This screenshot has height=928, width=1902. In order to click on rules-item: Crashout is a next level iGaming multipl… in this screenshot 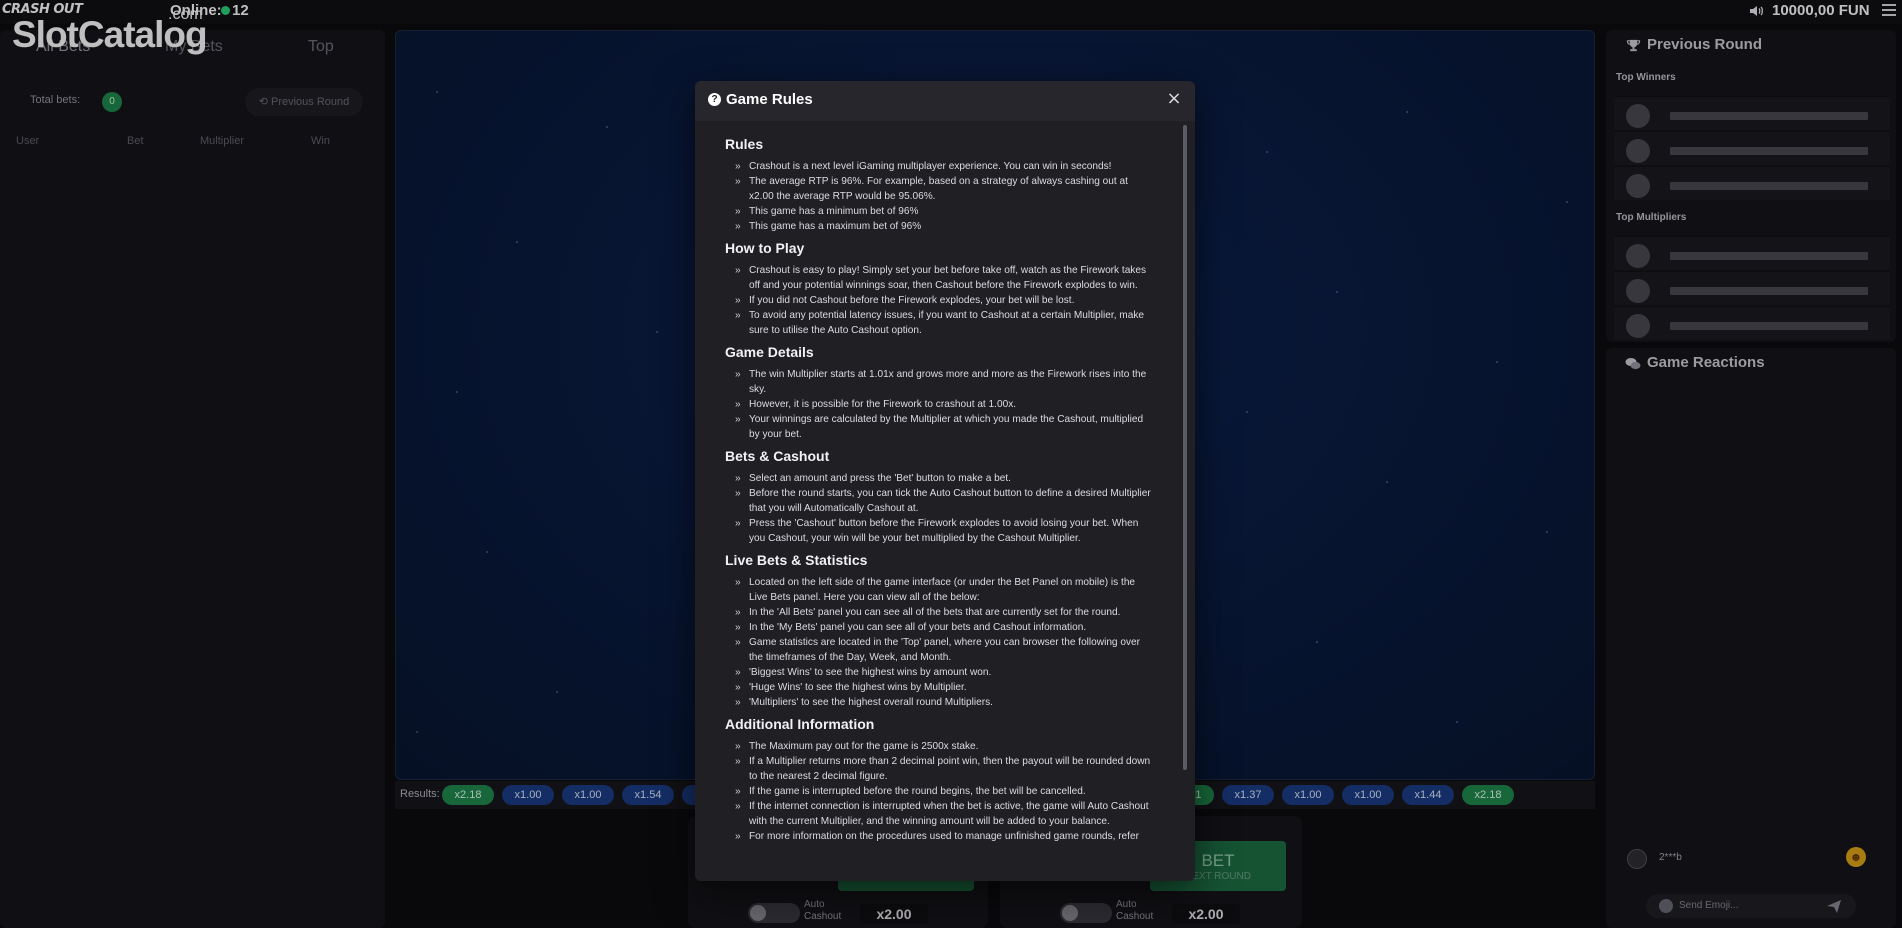, I will do `click(944, 166)`.